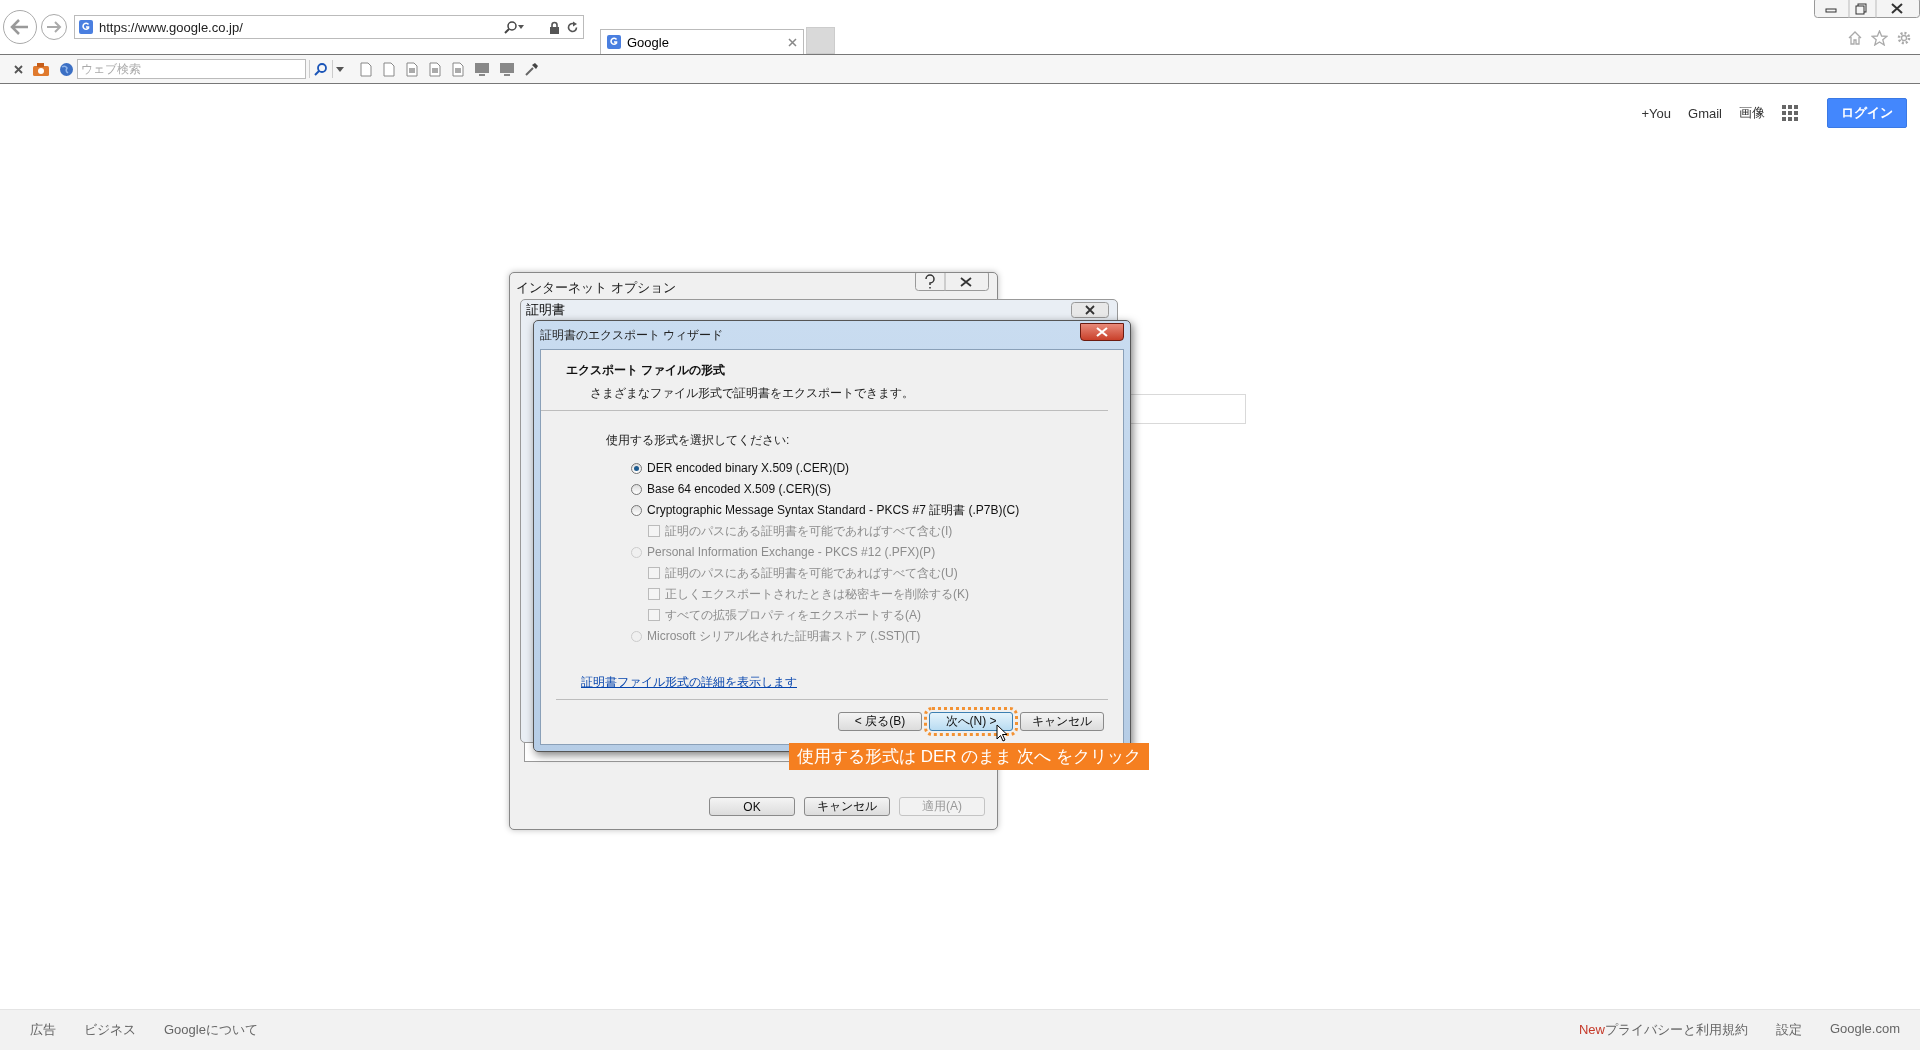  What do you see at coordinates (752, 806) in the screenshot?
I see `dialog-button: OK` at bounding box center [752, 806].